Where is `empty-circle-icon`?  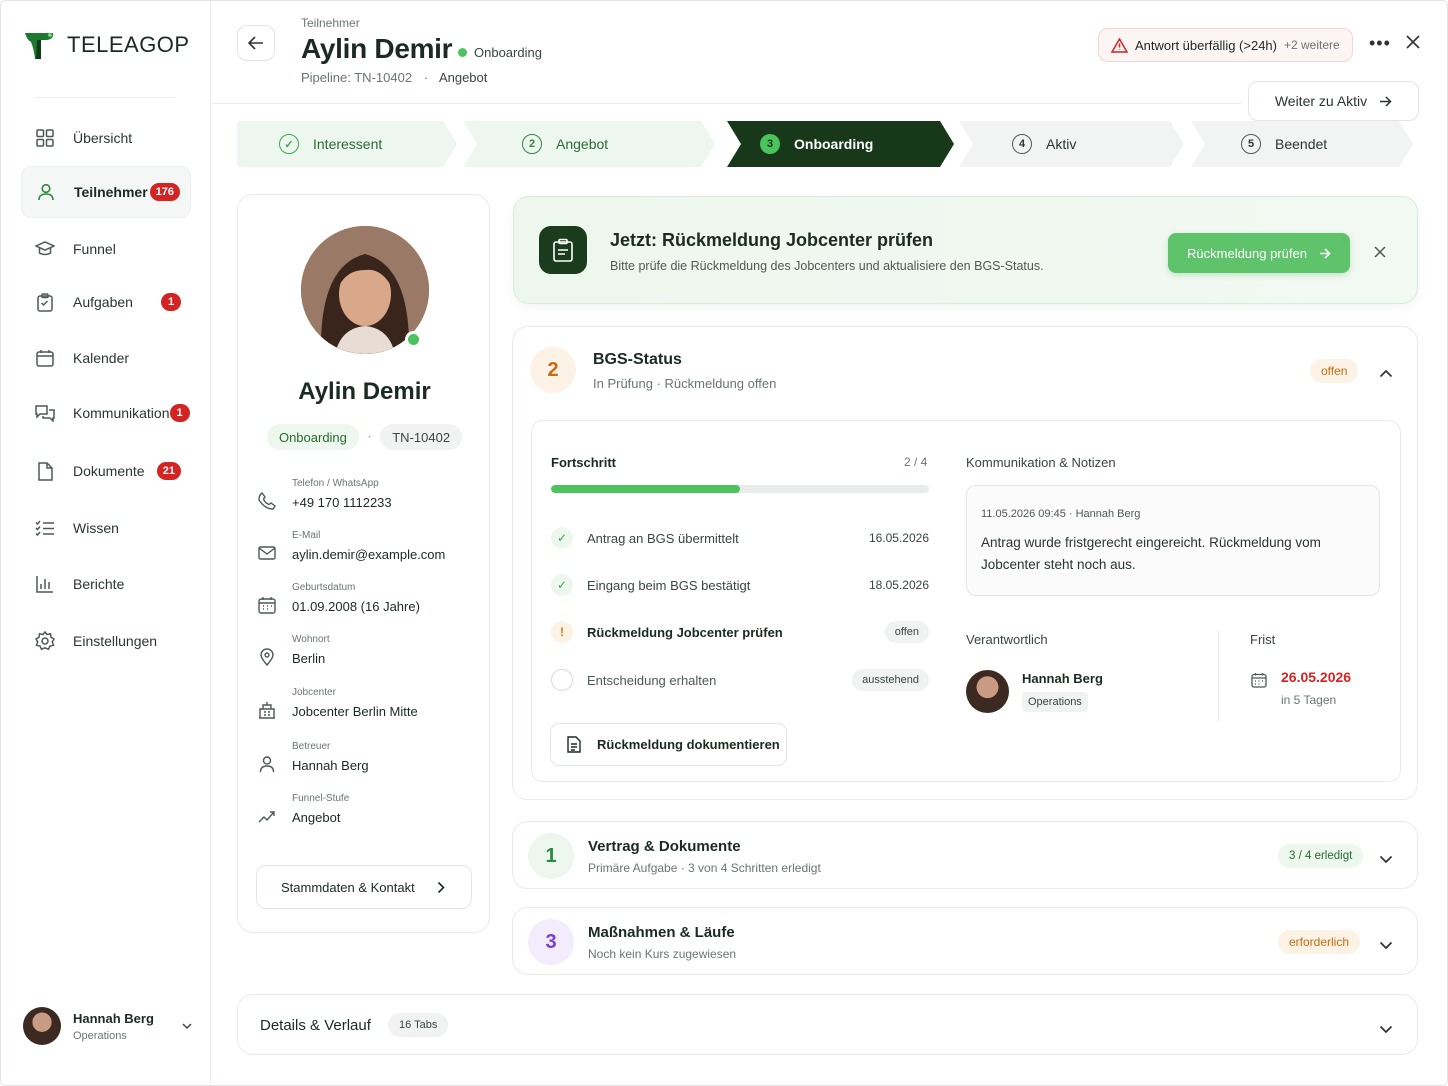
empty-circle-icon is located at coordinates (562, 680).